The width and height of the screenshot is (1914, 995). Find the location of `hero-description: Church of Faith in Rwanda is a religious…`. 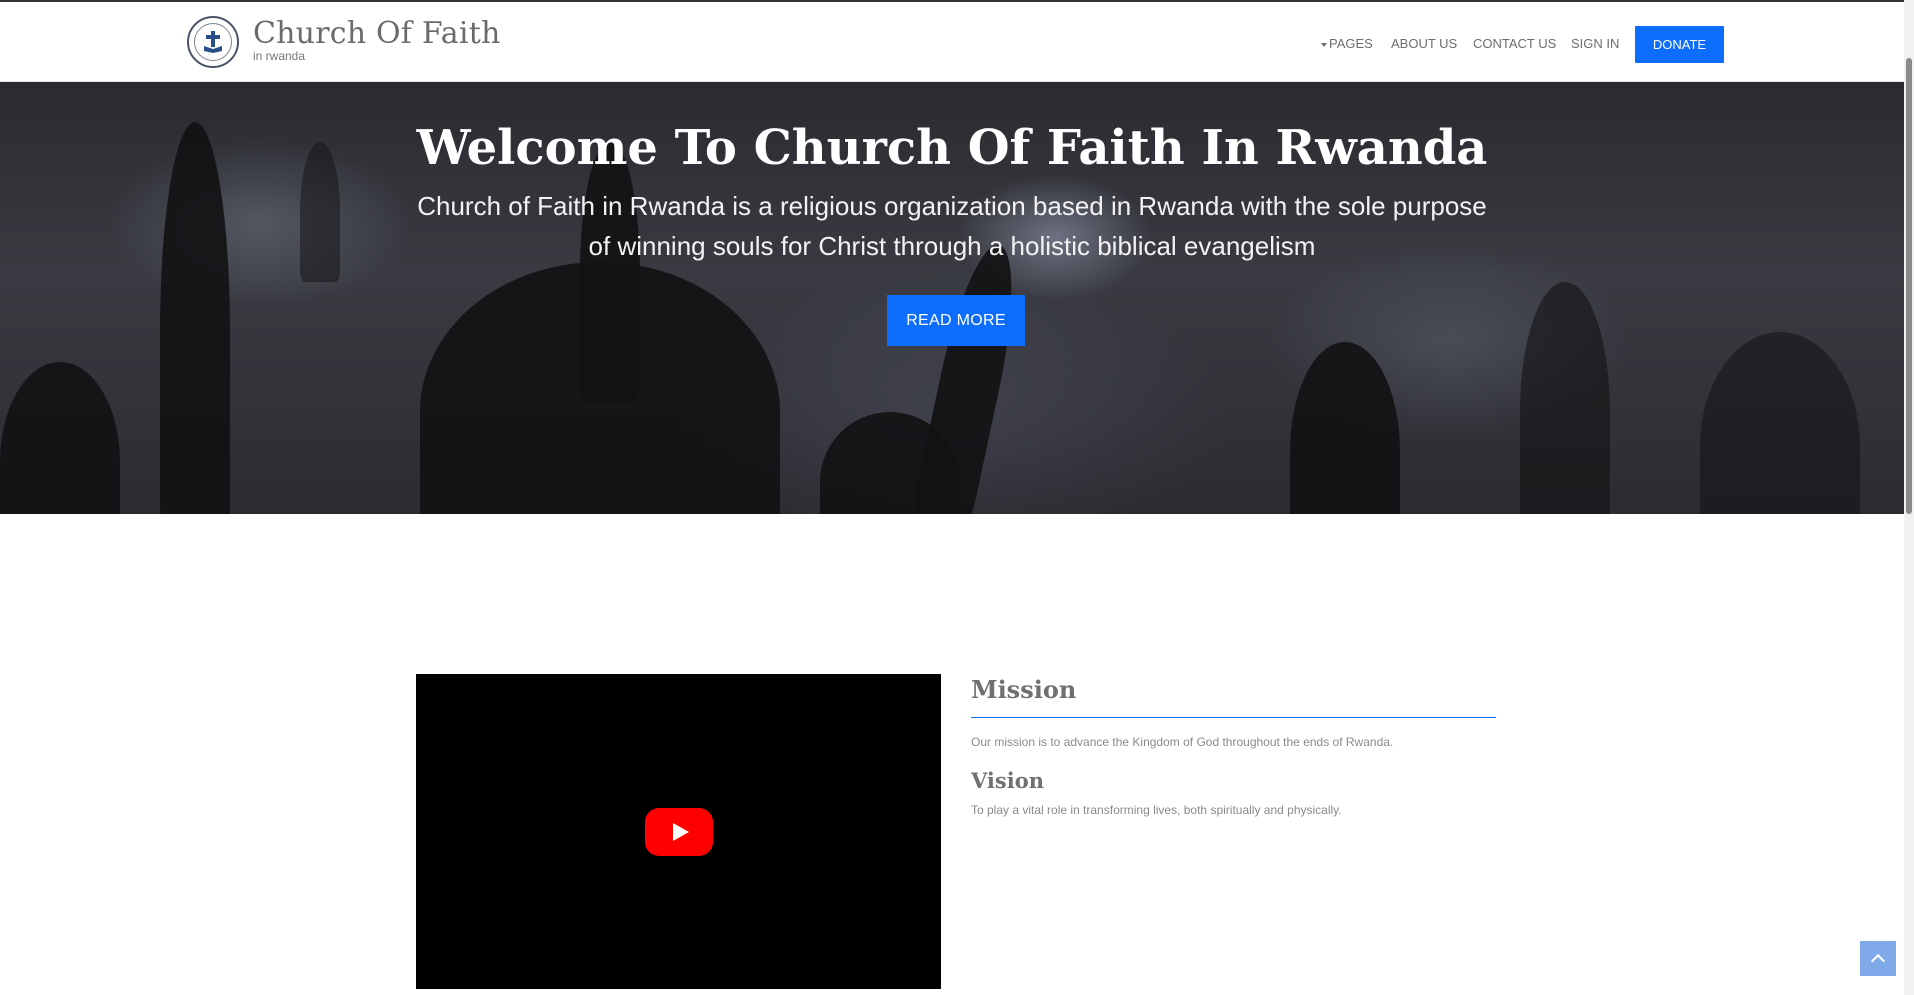

hero-description: Church of Faith in Rwanda is a religious… is located at coordinates (952, 226).